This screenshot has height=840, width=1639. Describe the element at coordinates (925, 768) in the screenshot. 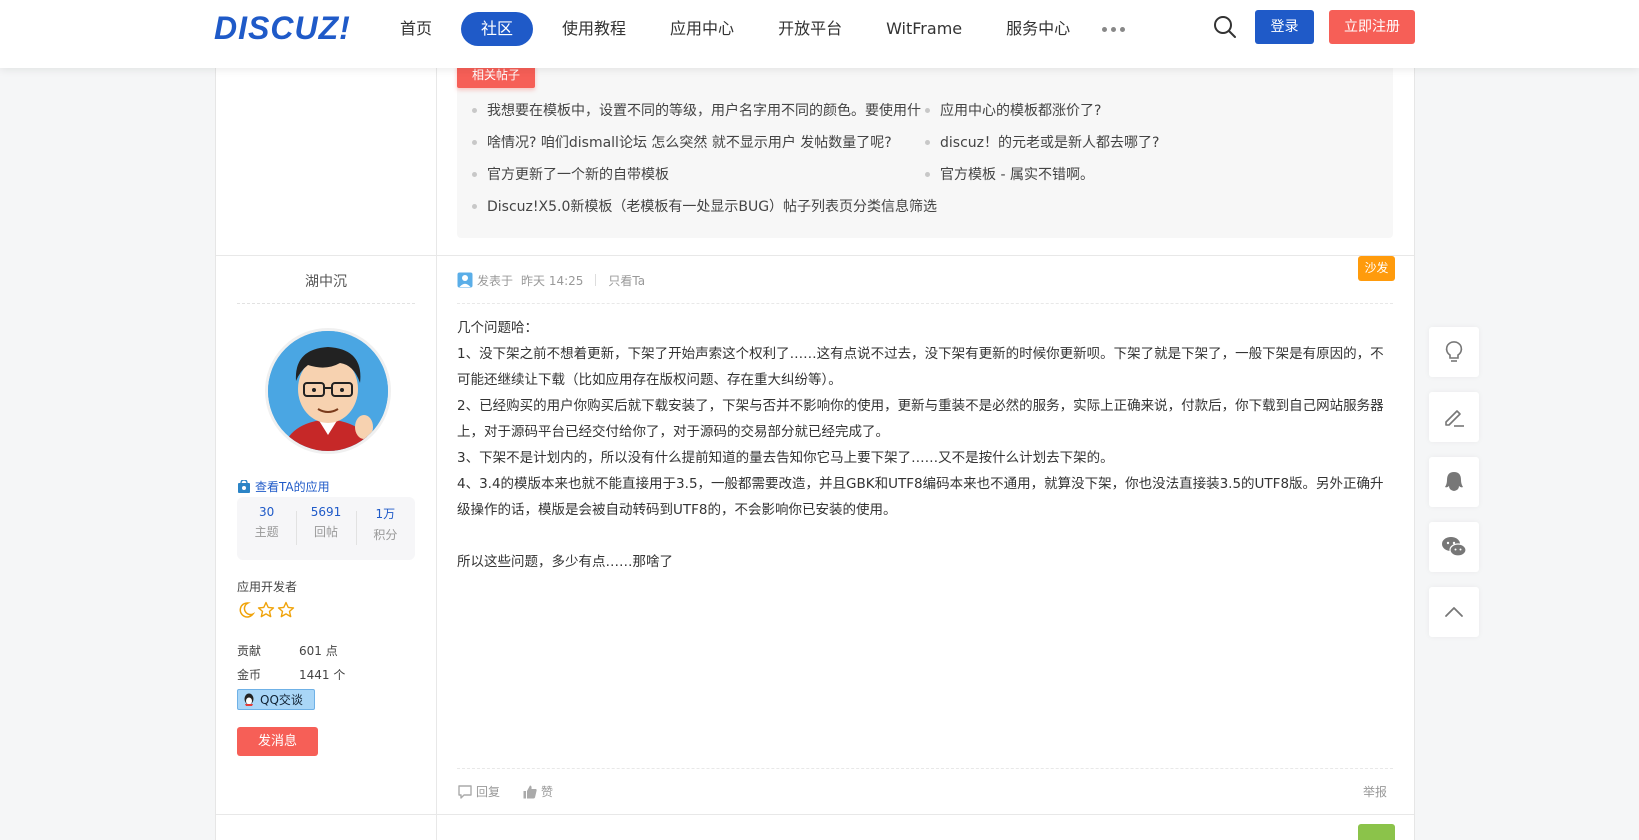

I see `actions-separator` at that location.